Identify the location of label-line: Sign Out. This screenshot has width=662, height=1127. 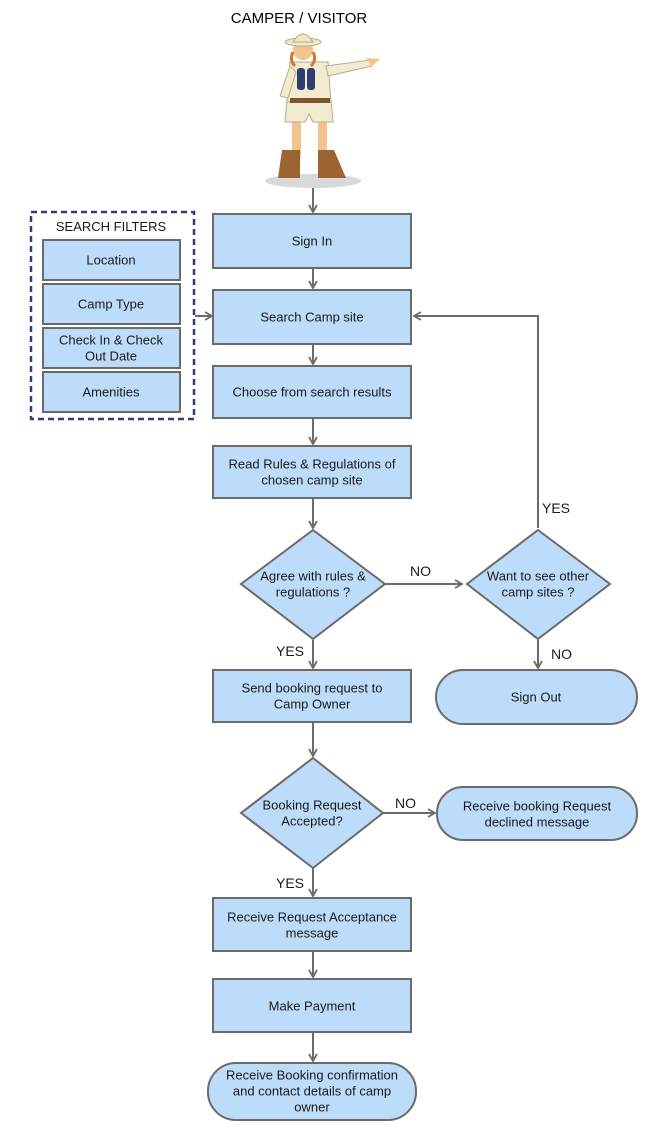
(536, 697).